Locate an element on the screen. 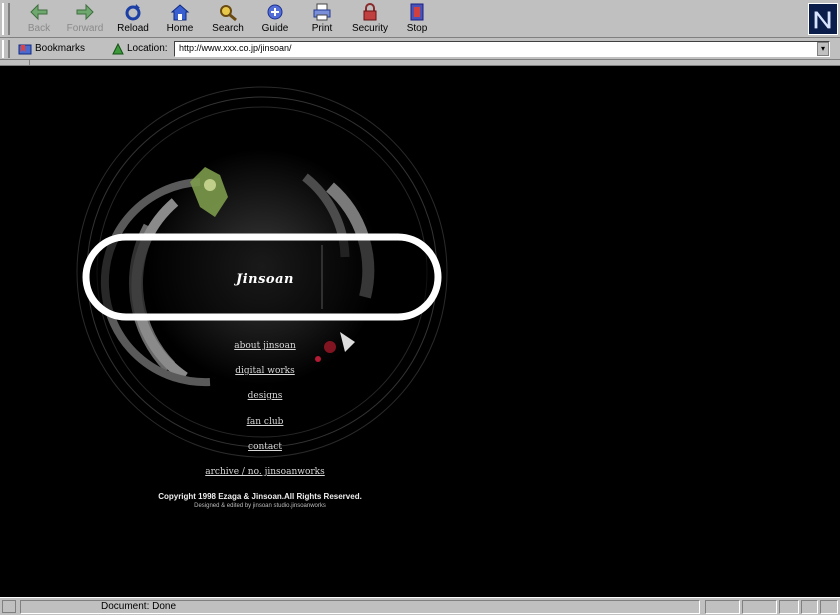 The height and width of the screenshot is (615, 840). menu-link-about: about jinsoan is located at coordinates (265, 346).